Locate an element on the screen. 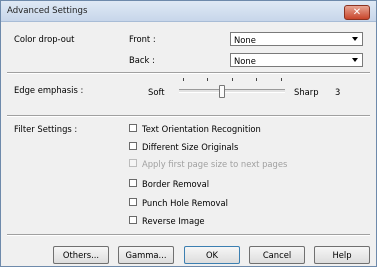 Image resolution: width=377 pixels, height=267 pixels. back-dropdown: None is located at coordinates (296, 60).